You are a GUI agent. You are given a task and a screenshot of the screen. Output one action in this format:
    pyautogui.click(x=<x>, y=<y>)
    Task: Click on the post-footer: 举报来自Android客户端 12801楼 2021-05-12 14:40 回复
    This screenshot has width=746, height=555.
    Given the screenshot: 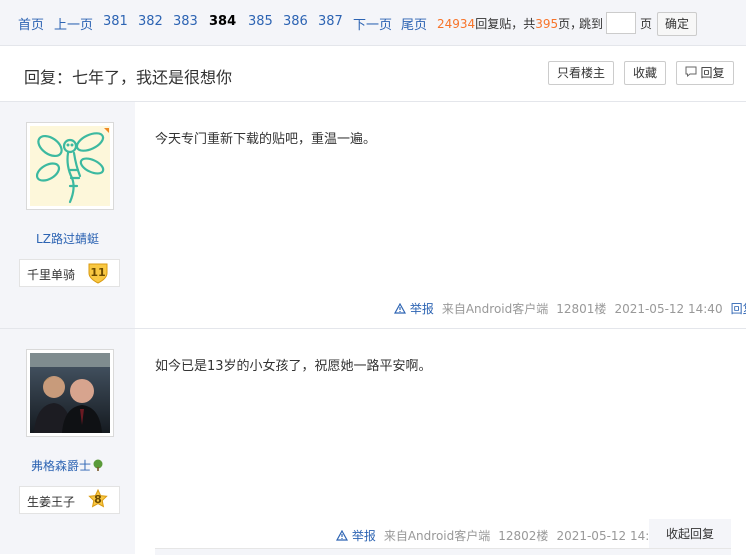 What is the action you would take?
    pyautogui.click(x=569, y=308)
    